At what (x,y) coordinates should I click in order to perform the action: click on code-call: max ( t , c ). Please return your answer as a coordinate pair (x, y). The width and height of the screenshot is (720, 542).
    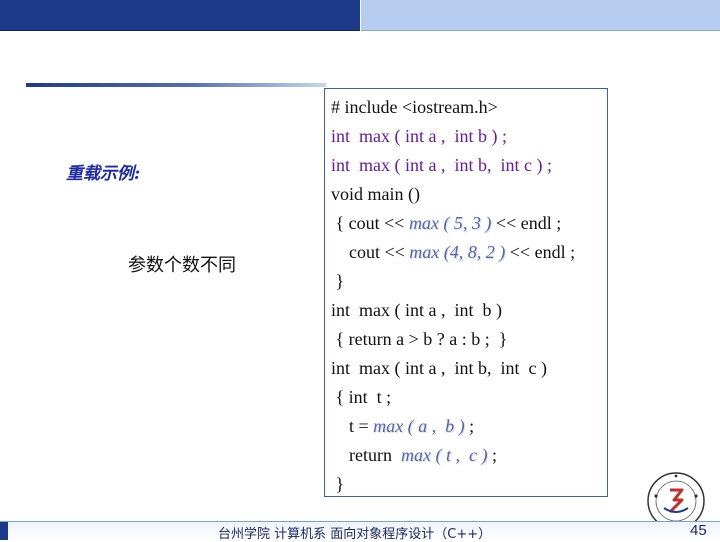
    Looking at the image, I should click on (444, 455).